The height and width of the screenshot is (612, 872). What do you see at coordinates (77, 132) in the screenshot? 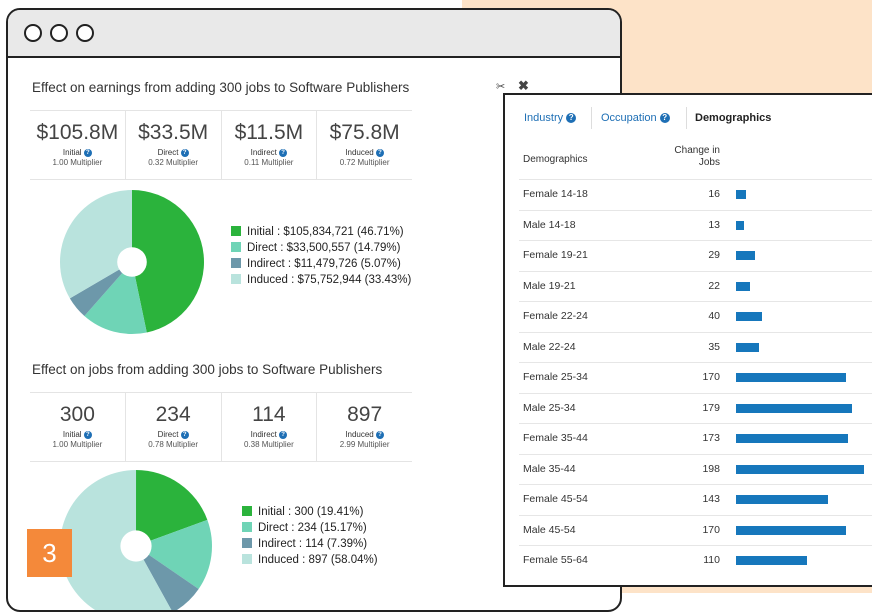
I see `stat-value: $105.8M` at bounding box center [77, 132].